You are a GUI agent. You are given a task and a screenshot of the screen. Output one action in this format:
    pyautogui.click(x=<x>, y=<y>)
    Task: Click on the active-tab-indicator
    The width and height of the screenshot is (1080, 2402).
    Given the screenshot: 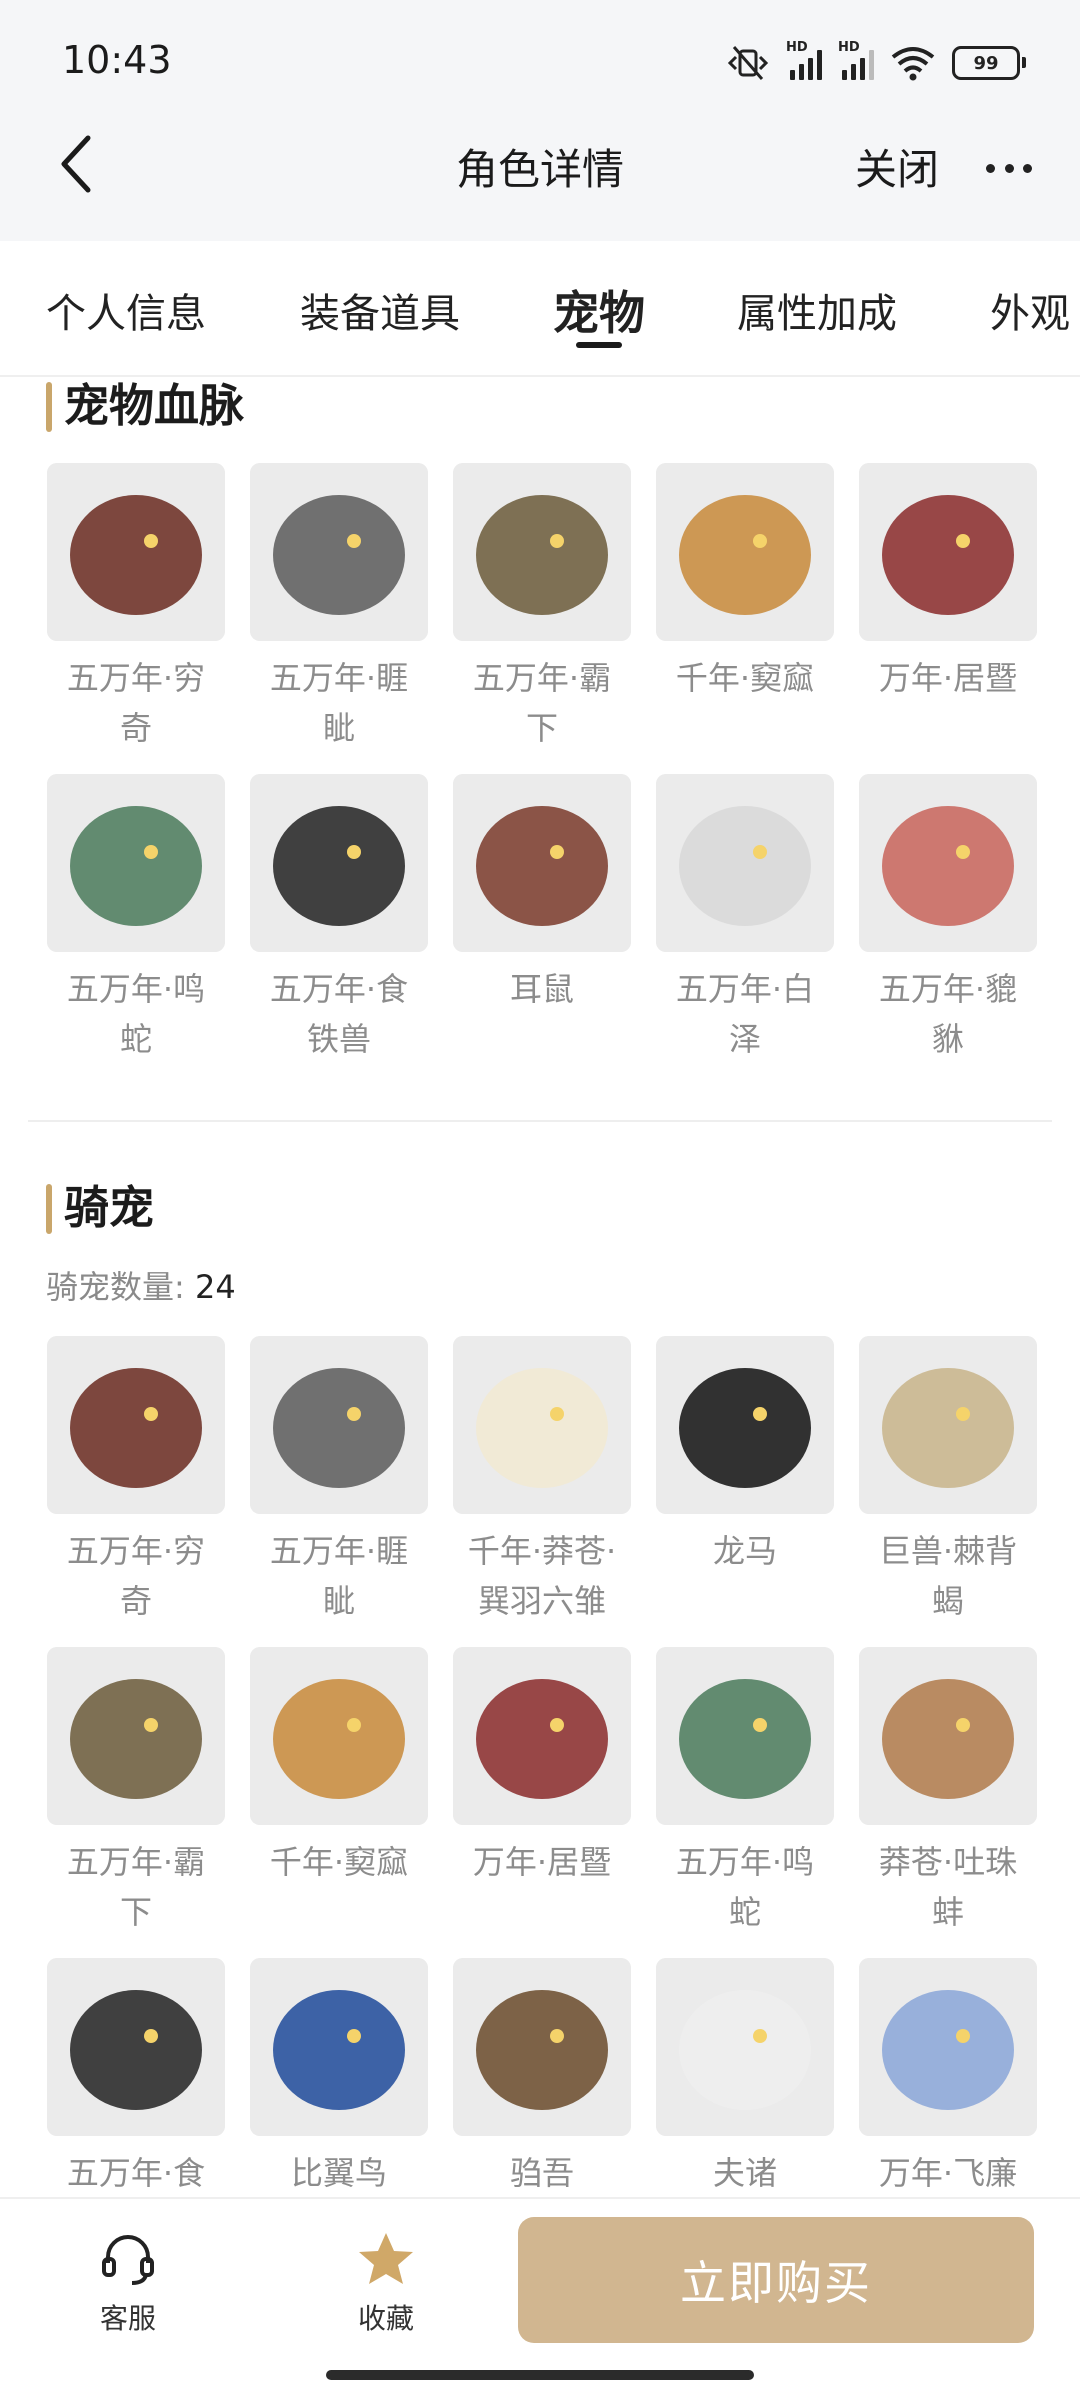 What is the action you would take?
    pyautogui.click(x=599, y=345)
    